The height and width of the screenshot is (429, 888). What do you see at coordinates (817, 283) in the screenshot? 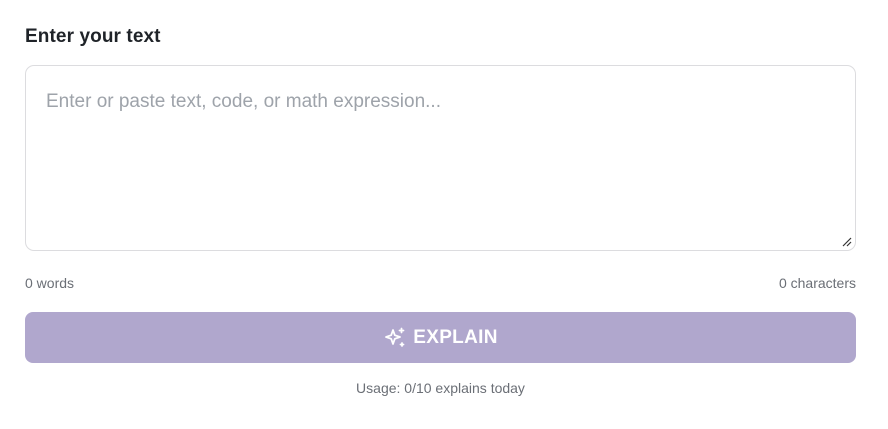
I see `character-count: 0 characters` at bounding box center [817, 283].